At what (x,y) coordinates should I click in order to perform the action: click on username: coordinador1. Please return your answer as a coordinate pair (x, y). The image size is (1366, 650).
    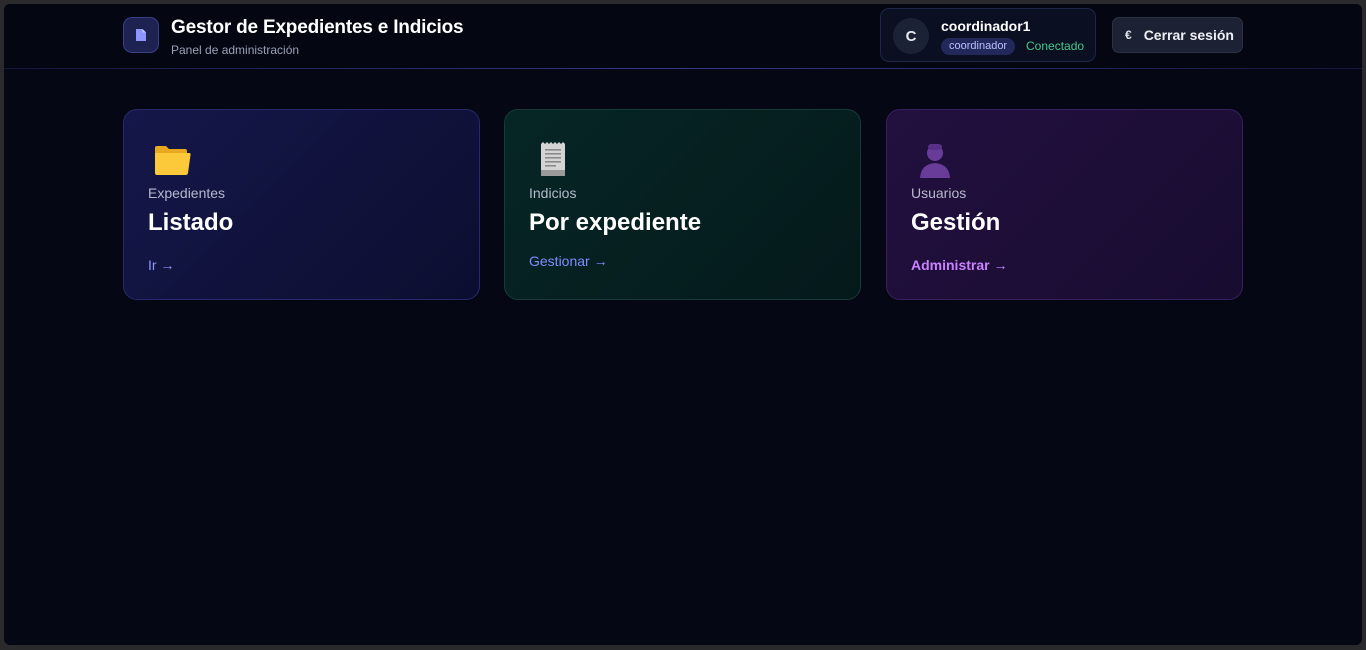
    Looking at the image, I should click on (986, 26).